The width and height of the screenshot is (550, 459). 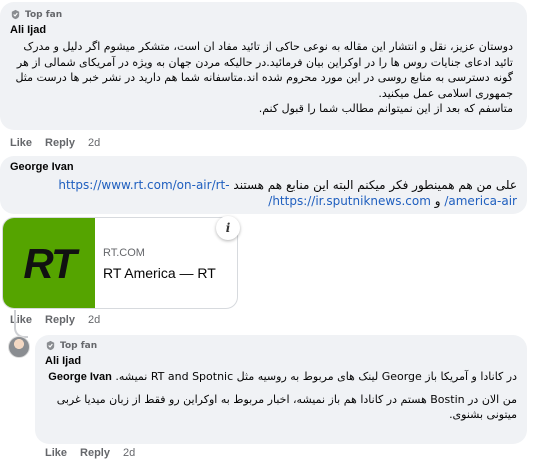 What do you see at coordinates (228, 228) in the screenshot?
I see `info-icon: i` at bounding box center [228, 228].